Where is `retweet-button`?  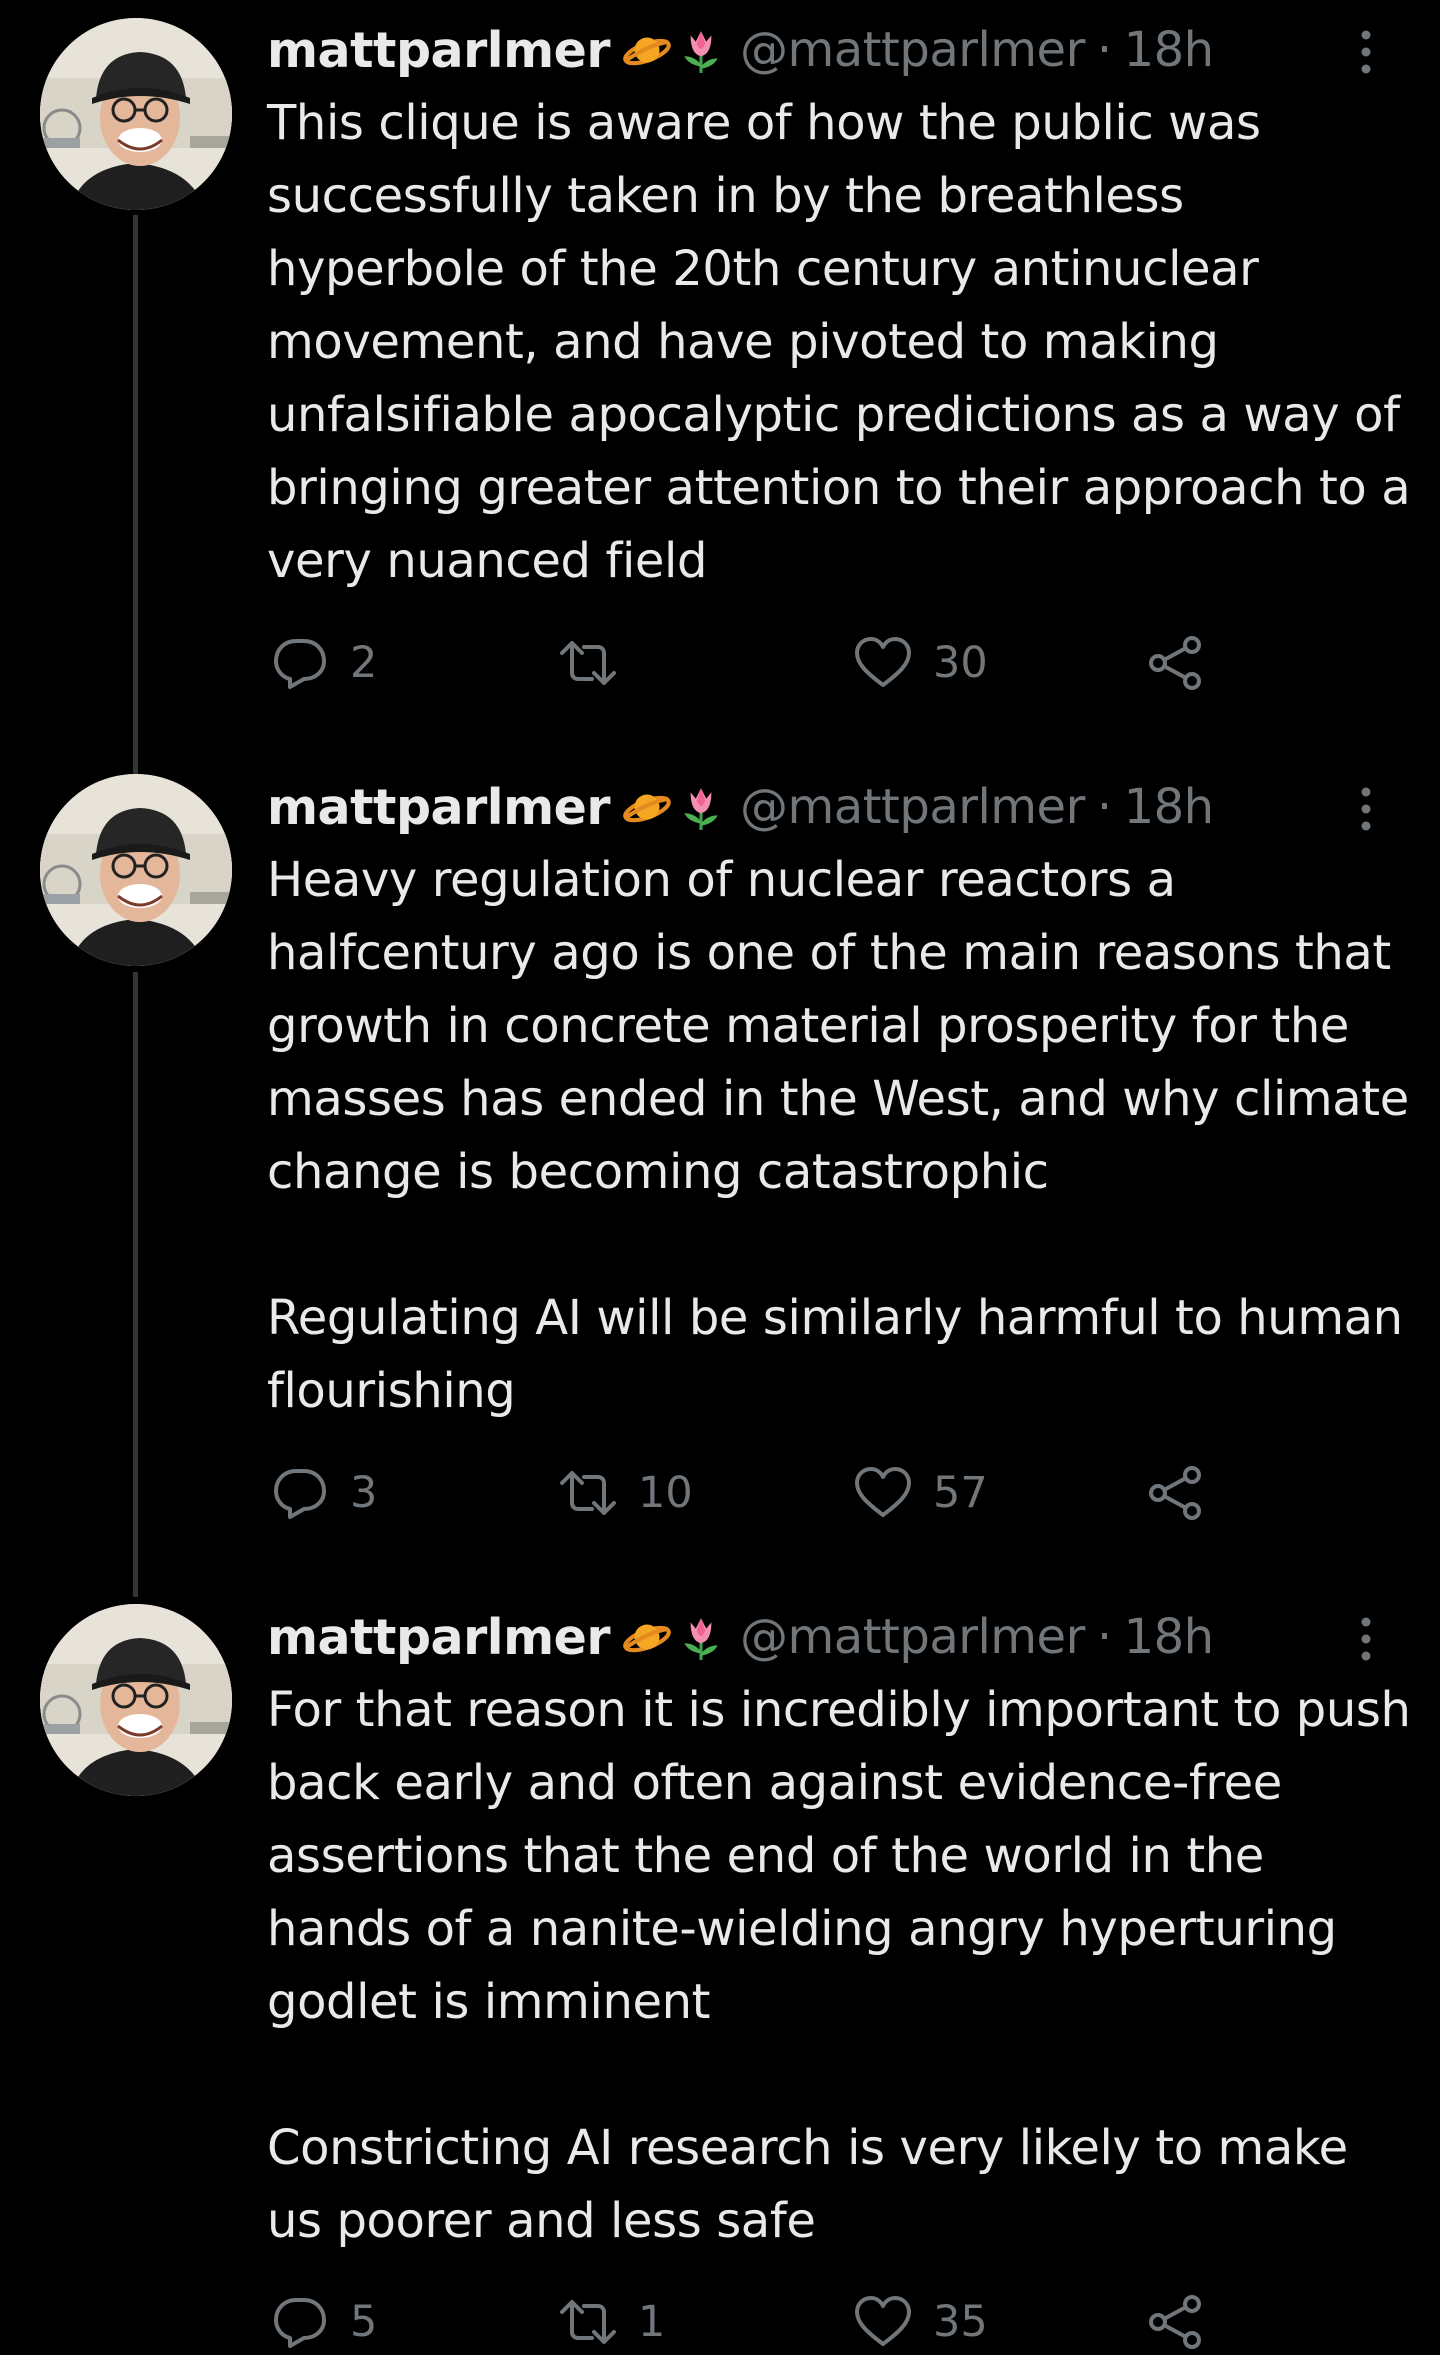 retweet-button is located at coordinates (598, 663).